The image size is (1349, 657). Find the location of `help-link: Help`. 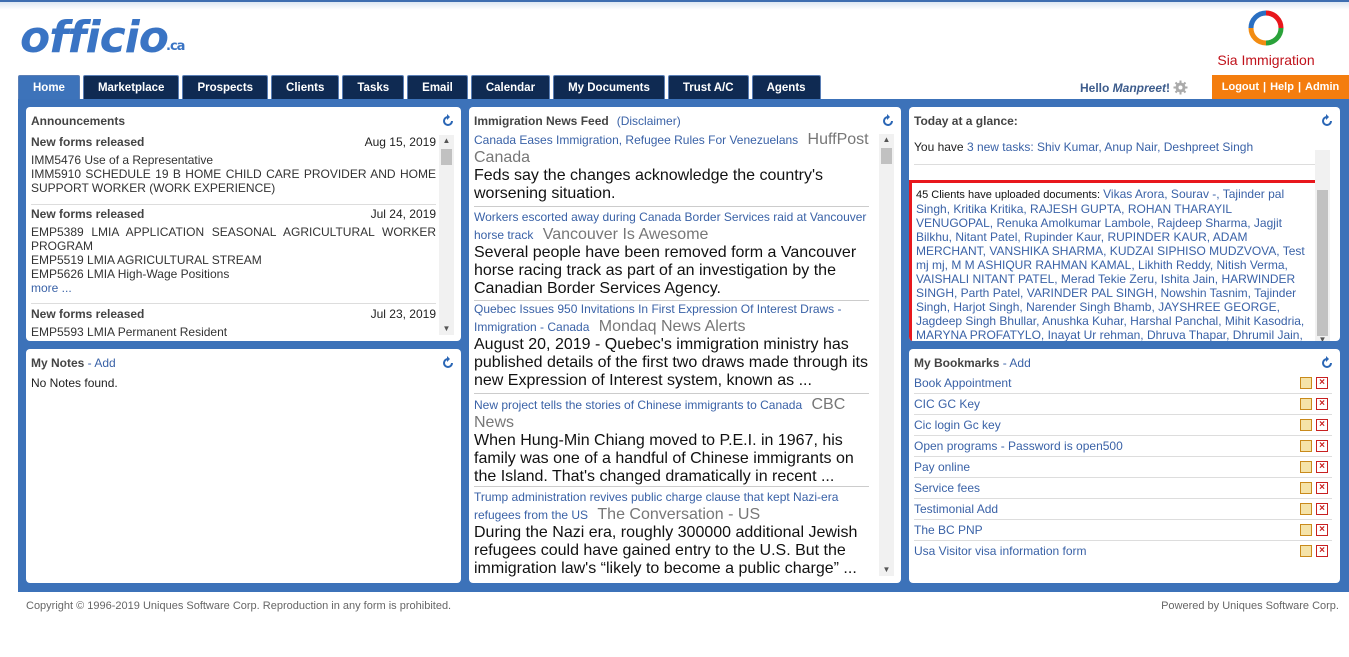

help-link: Help is located at coordinates (1282, 87).